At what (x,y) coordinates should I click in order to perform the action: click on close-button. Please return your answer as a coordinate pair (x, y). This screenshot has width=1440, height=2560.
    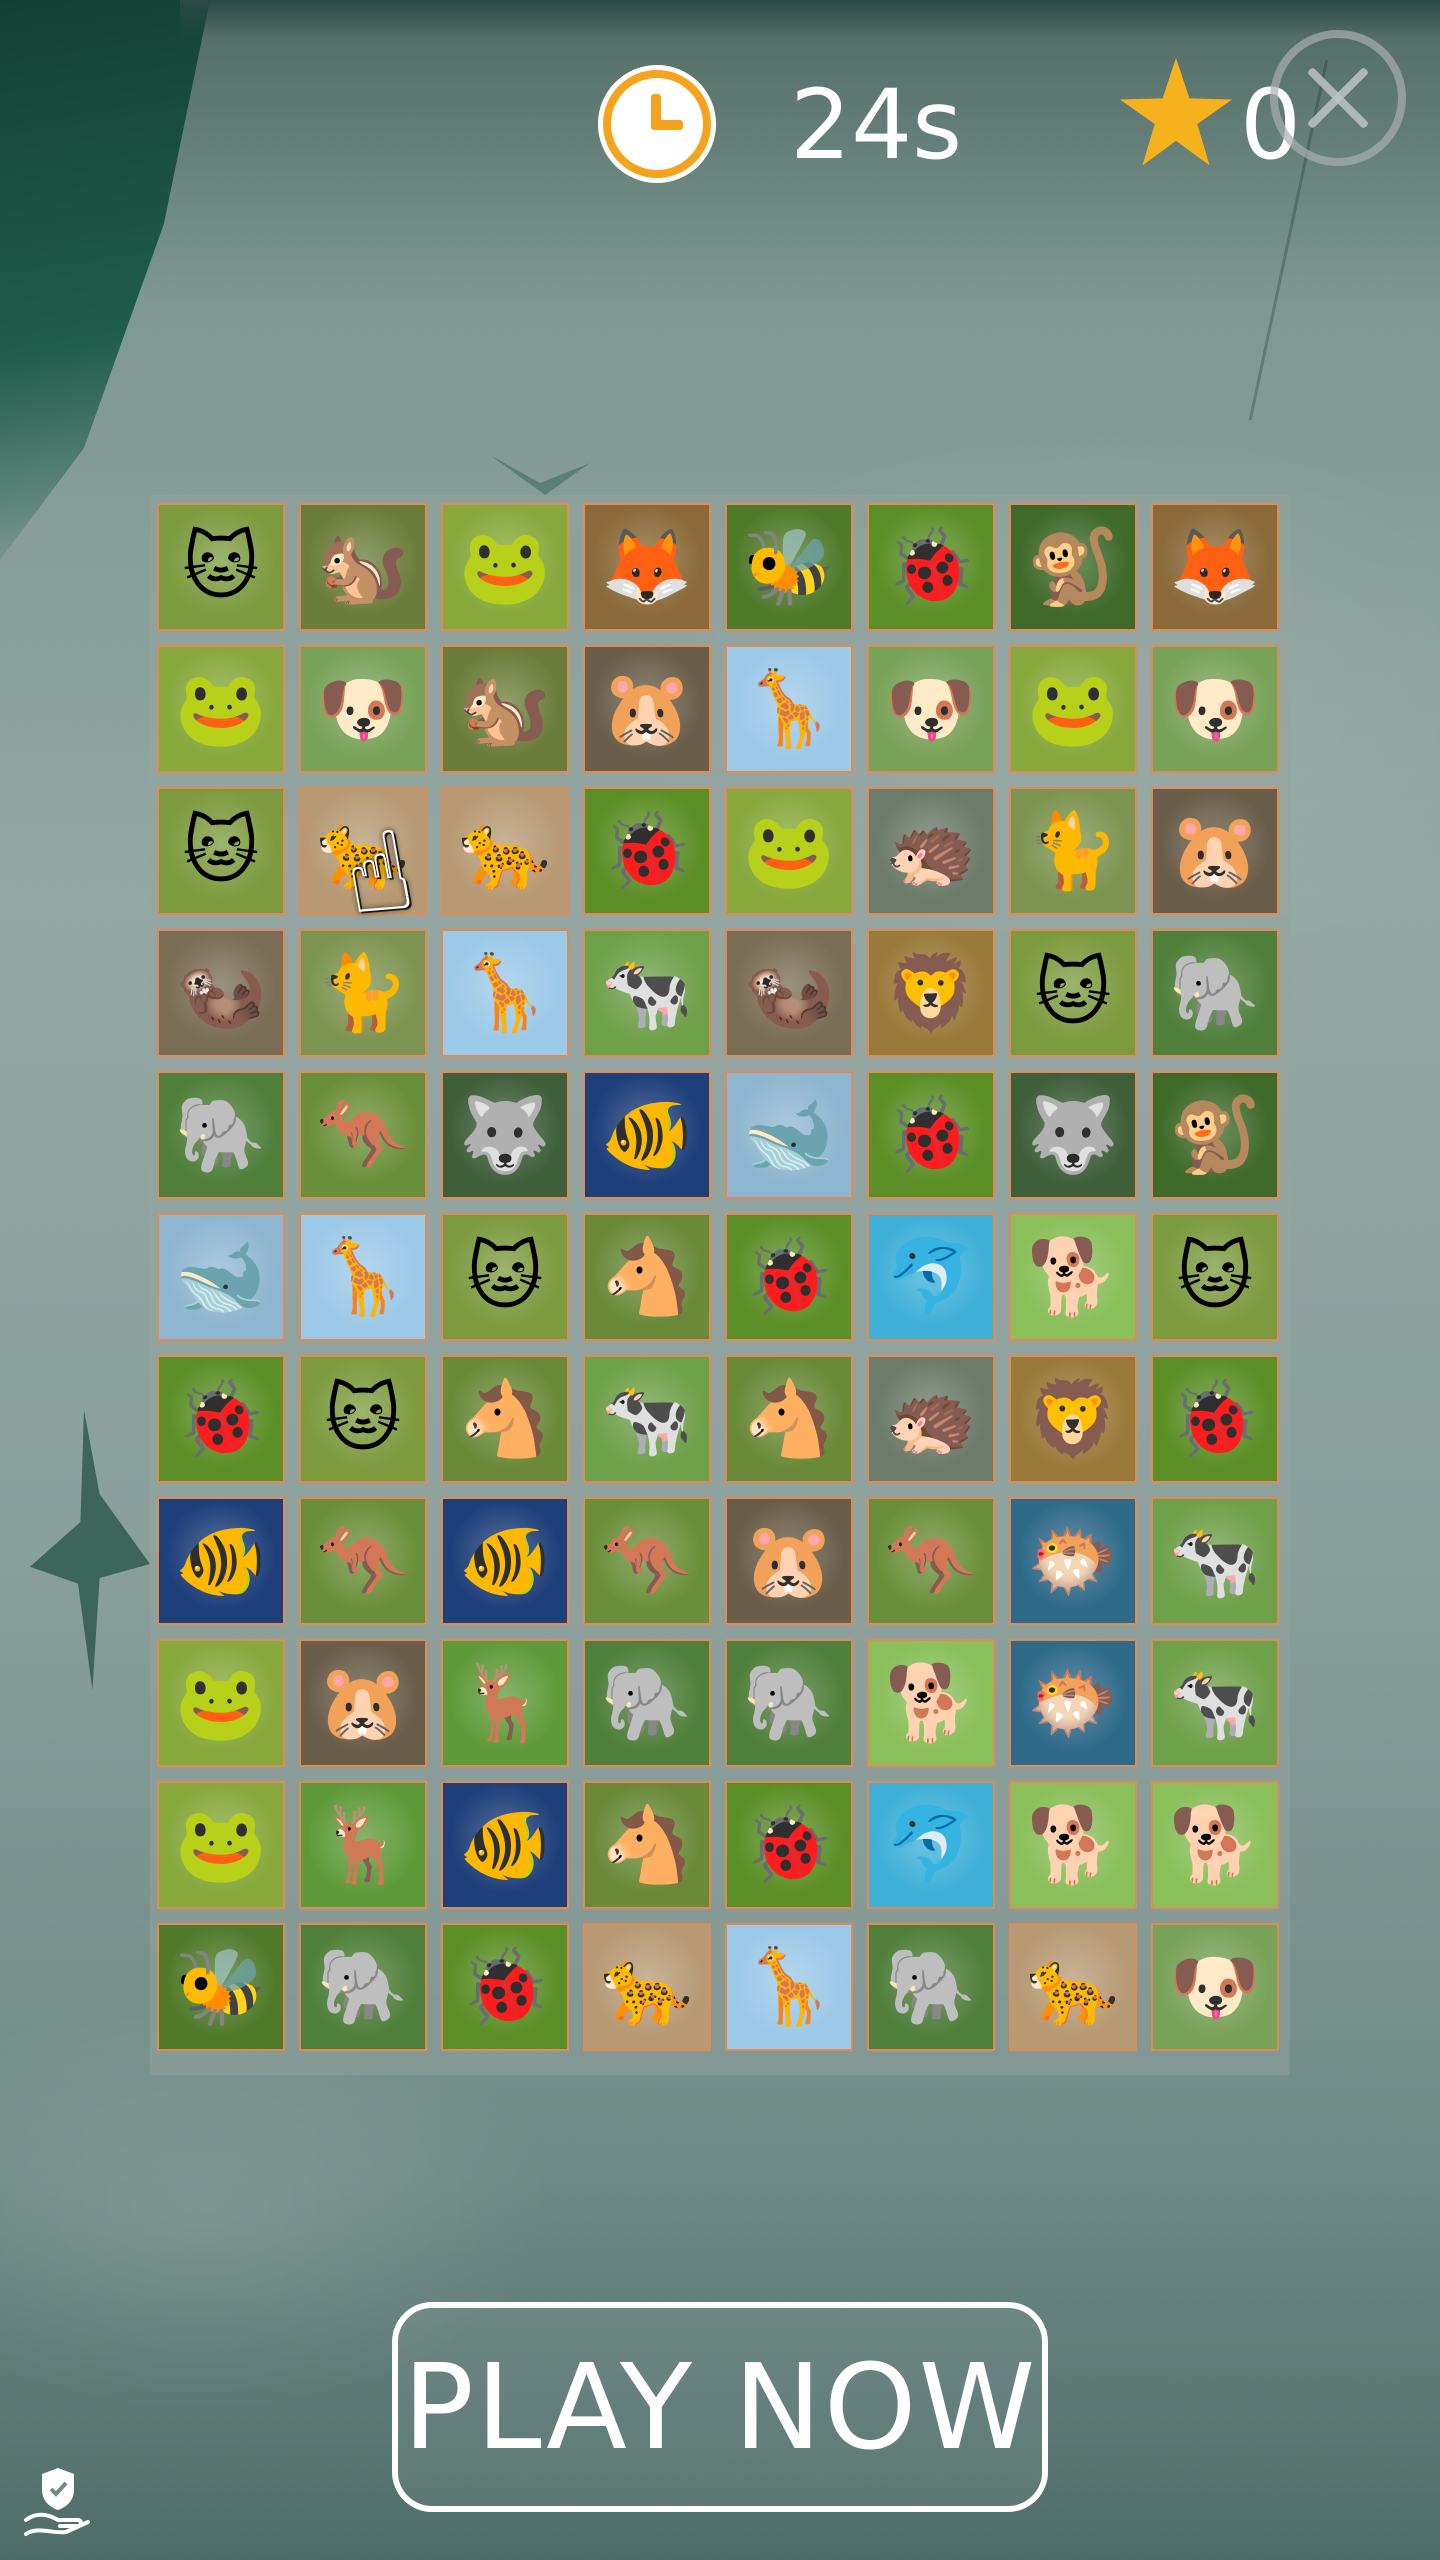
    Looking at the image, I should click on (1338, 98).